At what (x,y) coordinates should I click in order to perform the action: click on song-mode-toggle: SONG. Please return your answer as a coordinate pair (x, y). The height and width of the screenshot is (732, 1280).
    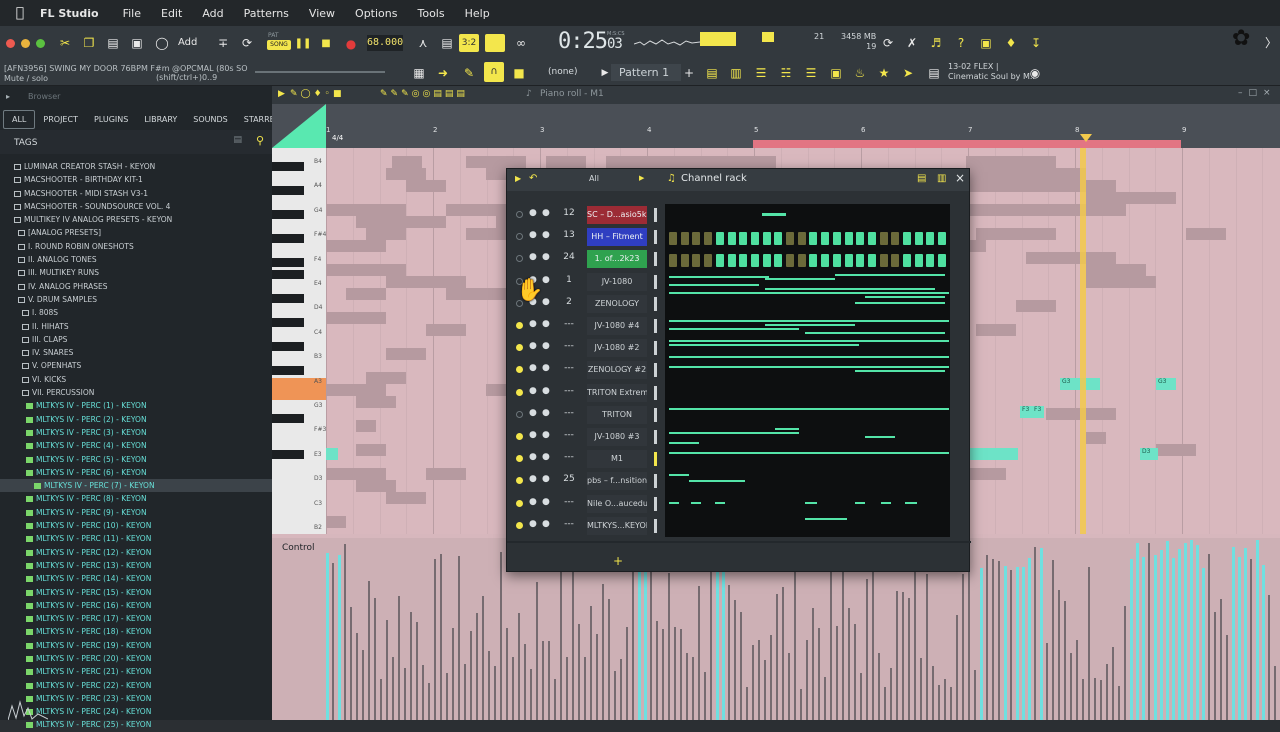
    Looking at the image, I should click on (279, 45).